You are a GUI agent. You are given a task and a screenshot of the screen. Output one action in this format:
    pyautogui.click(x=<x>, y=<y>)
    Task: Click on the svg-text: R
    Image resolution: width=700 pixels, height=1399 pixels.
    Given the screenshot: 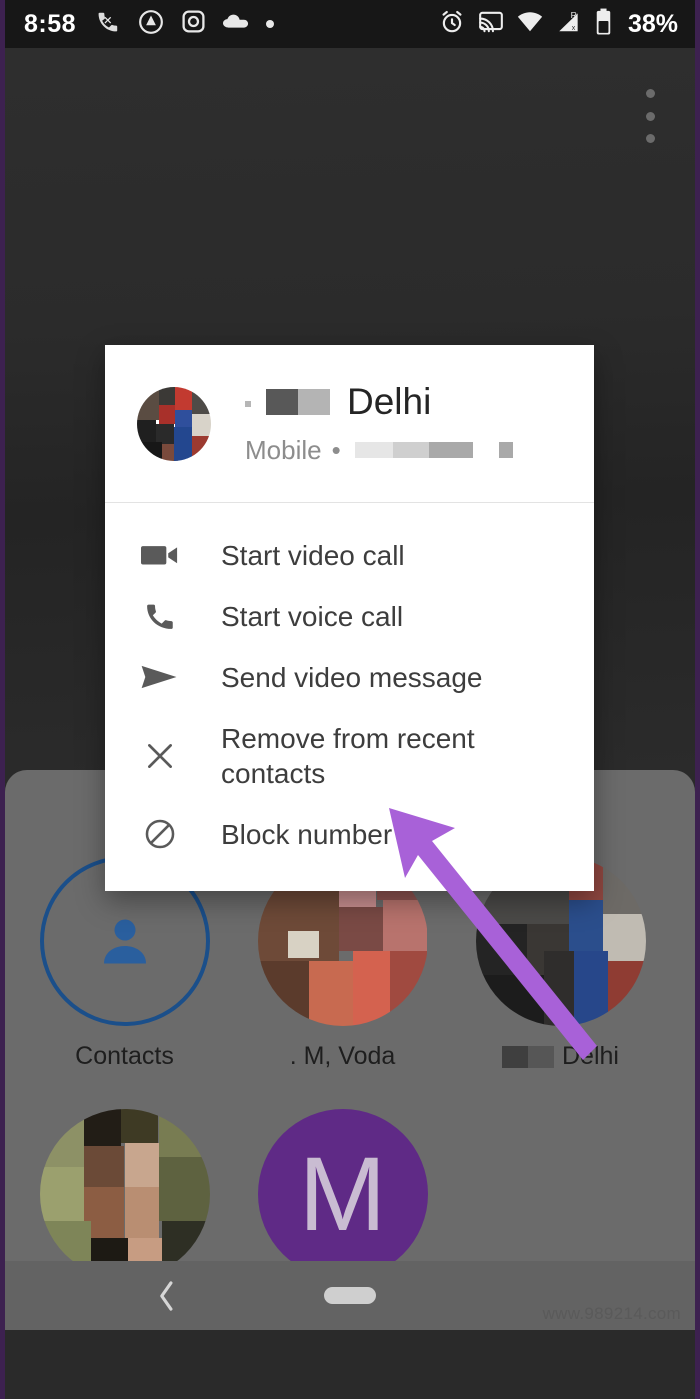 What is the action you would take?
    pyautogui.click(x=574, y=15)
    